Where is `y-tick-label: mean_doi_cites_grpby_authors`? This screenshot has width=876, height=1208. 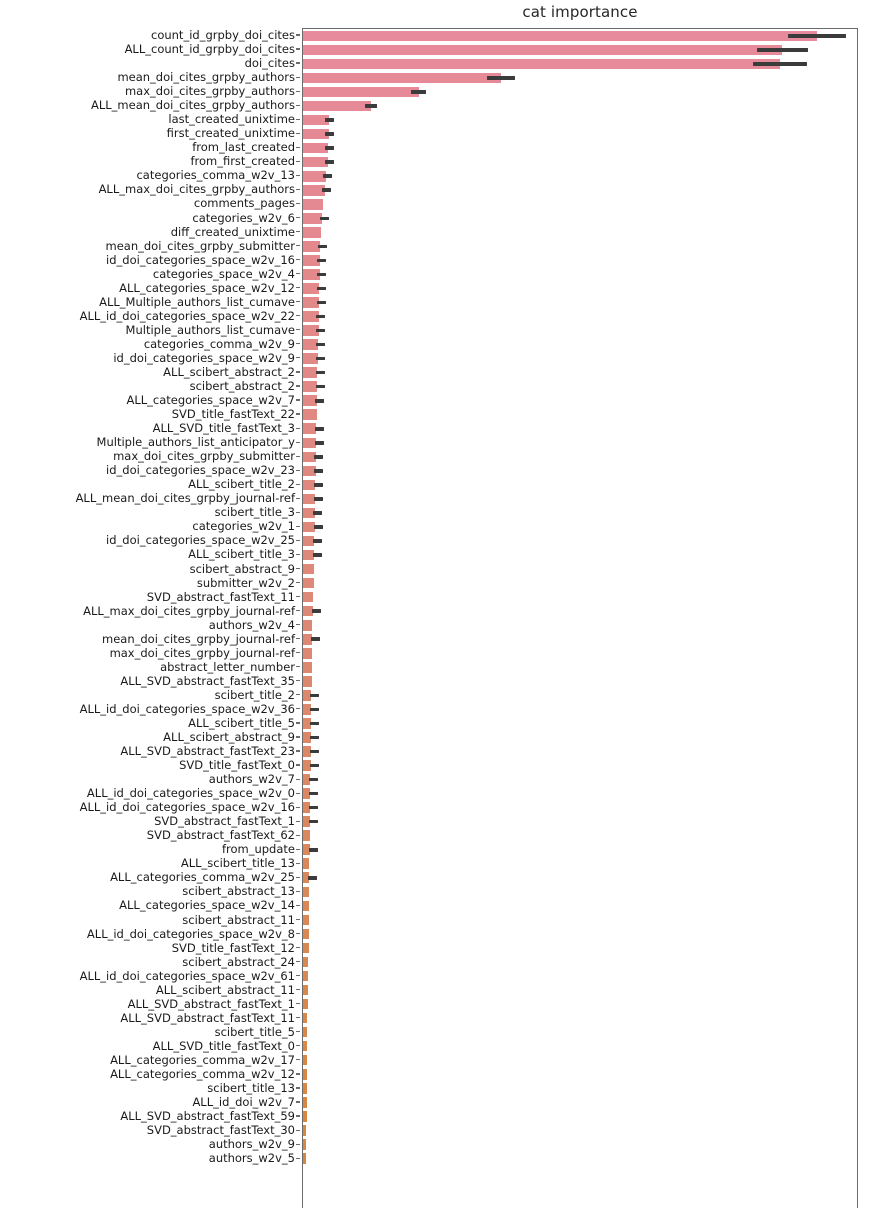
y-tick-label: mean_doi_cites_grpby_authors is located at coordinates (208, 77).